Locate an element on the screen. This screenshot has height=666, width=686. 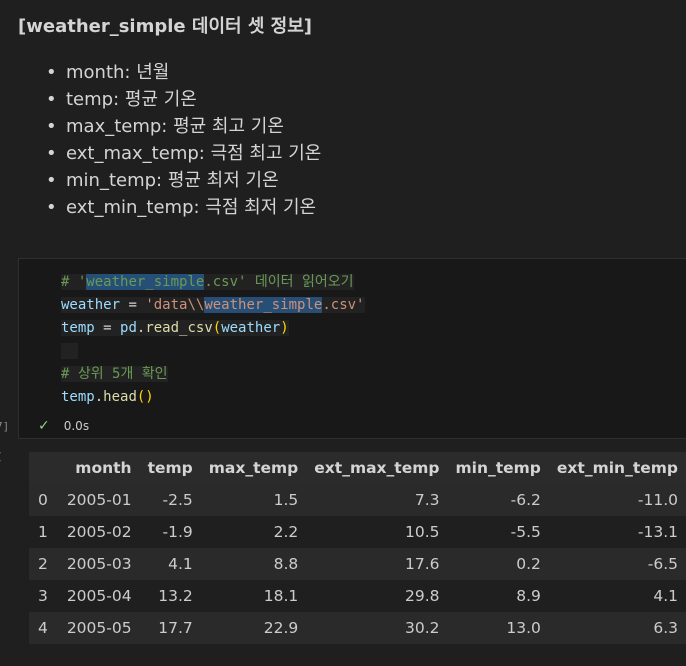
code-string: .csv' is located at coordinates (343, 305).